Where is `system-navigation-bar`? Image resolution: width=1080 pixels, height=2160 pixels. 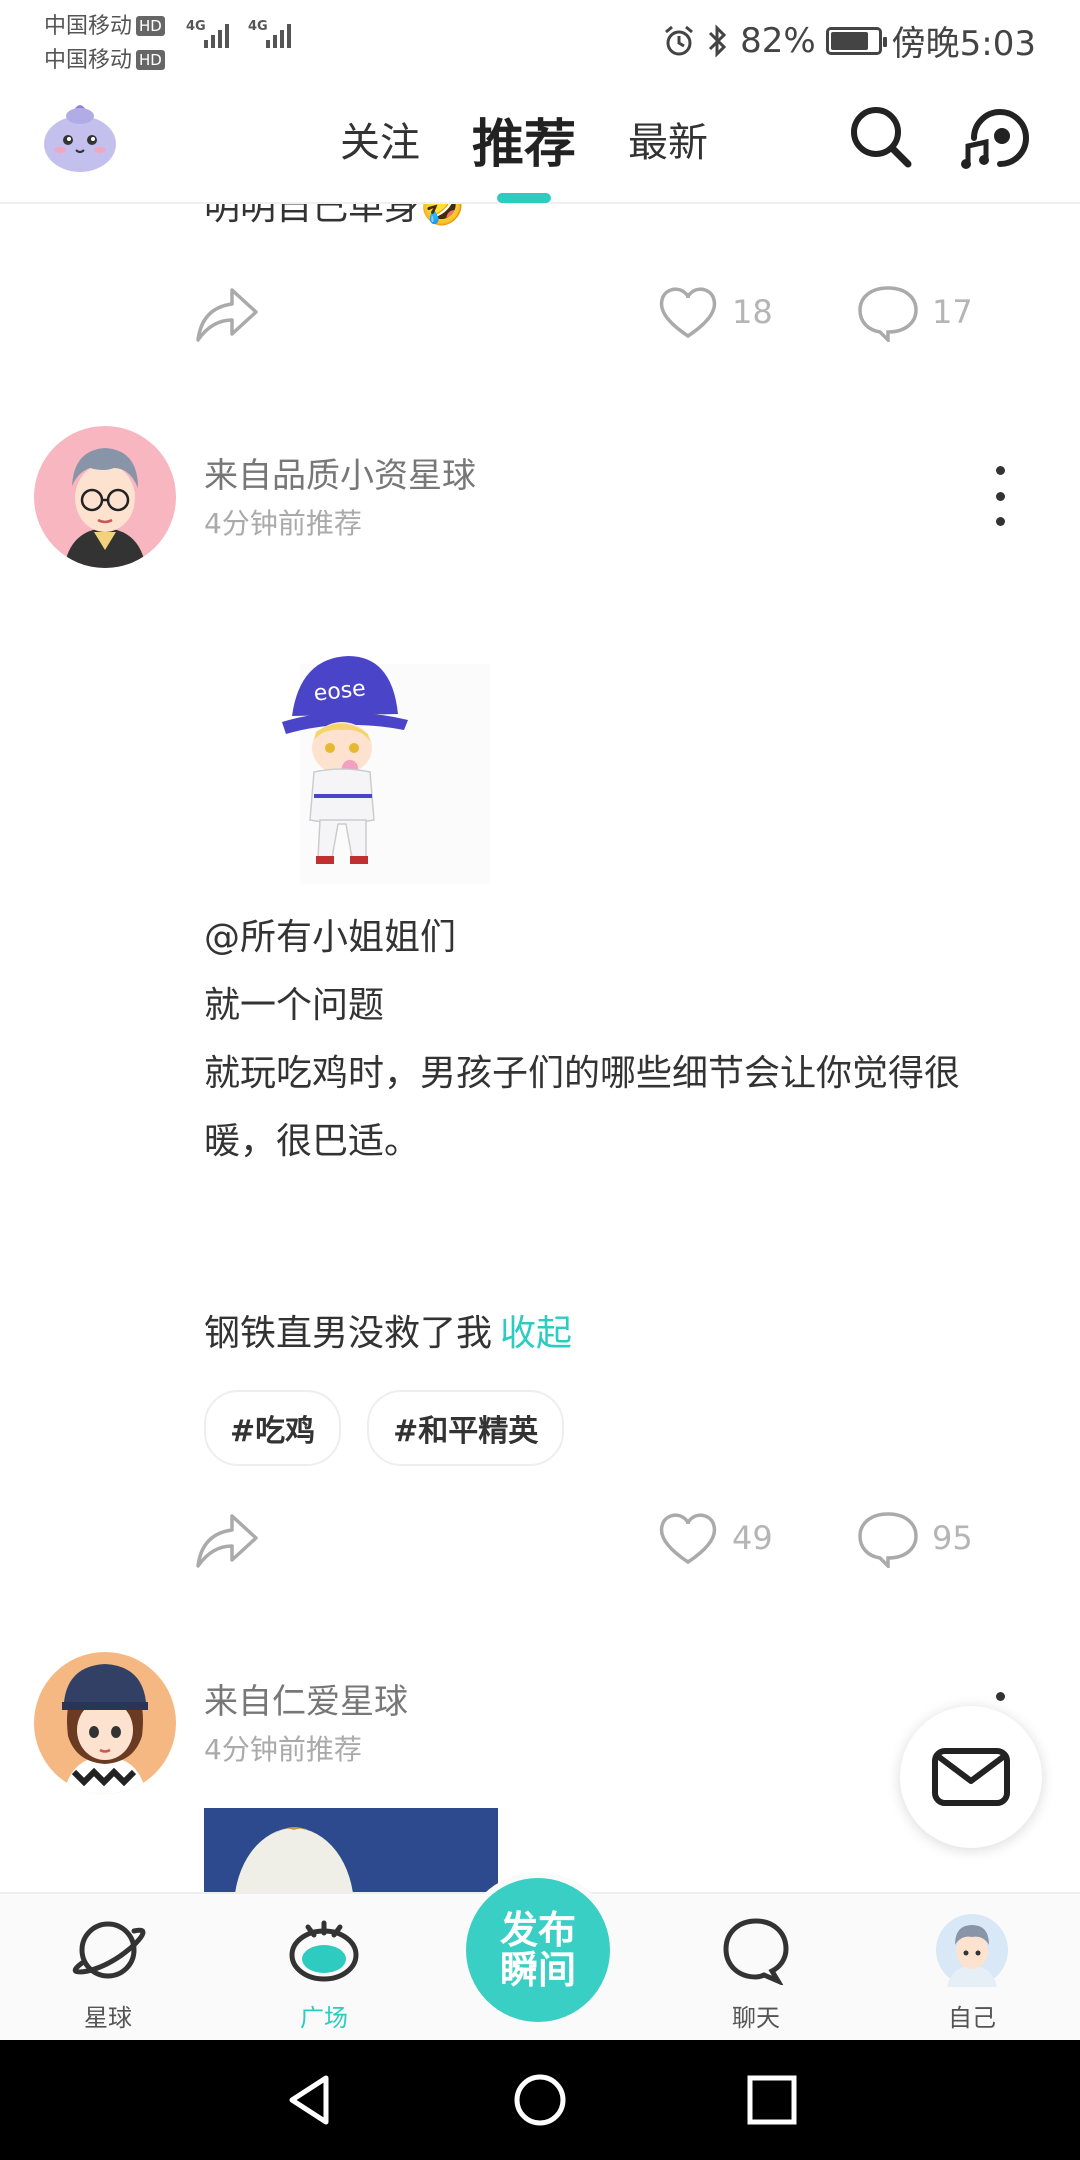 system-navigation-bar is located at coordinates (540, 2100).